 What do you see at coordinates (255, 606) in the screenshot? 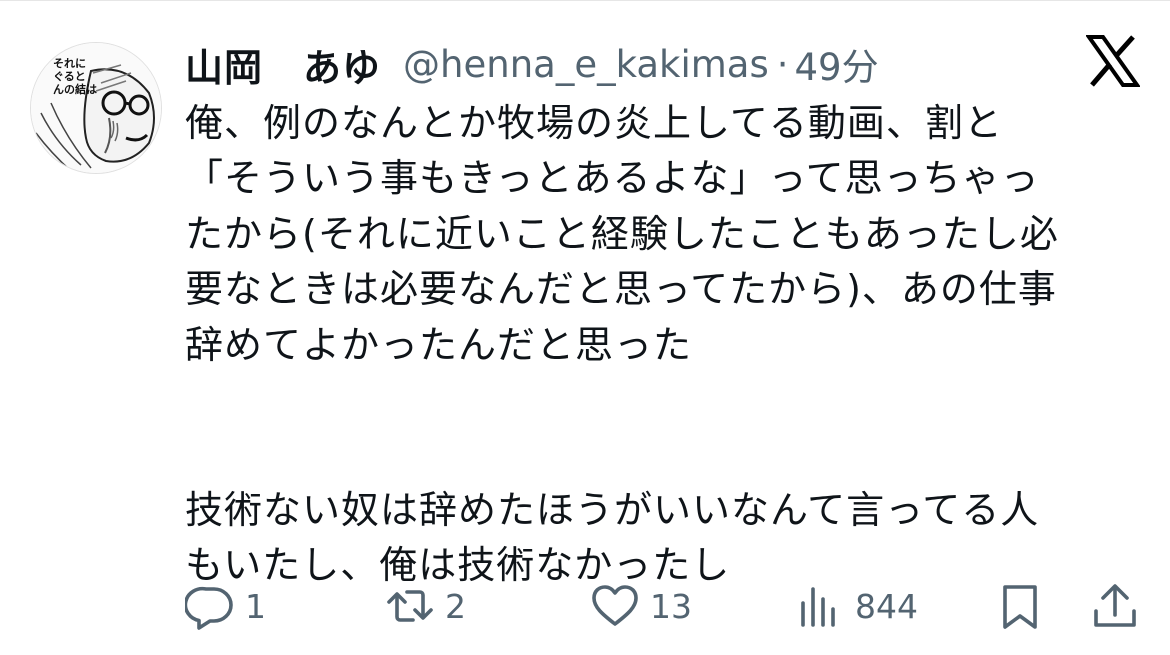
I see `reply-count: 1` at bounding box center [255, 606].